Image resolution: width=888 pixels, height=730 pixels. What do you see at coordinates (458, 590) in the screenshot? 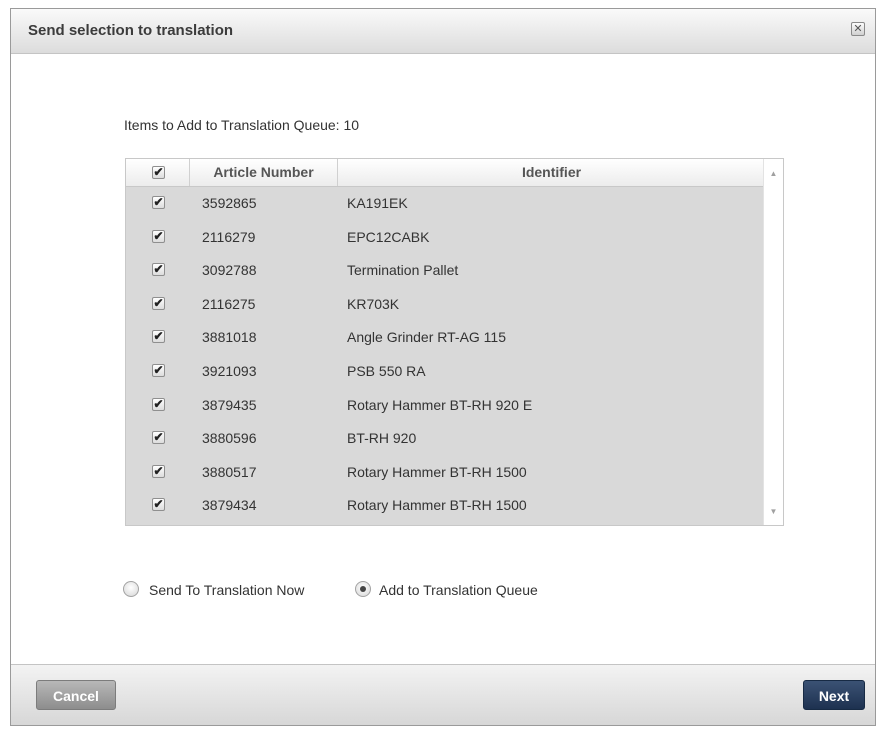
I see `add-queue-label: Add to Translation Queue` at bounding box center [458, 590].